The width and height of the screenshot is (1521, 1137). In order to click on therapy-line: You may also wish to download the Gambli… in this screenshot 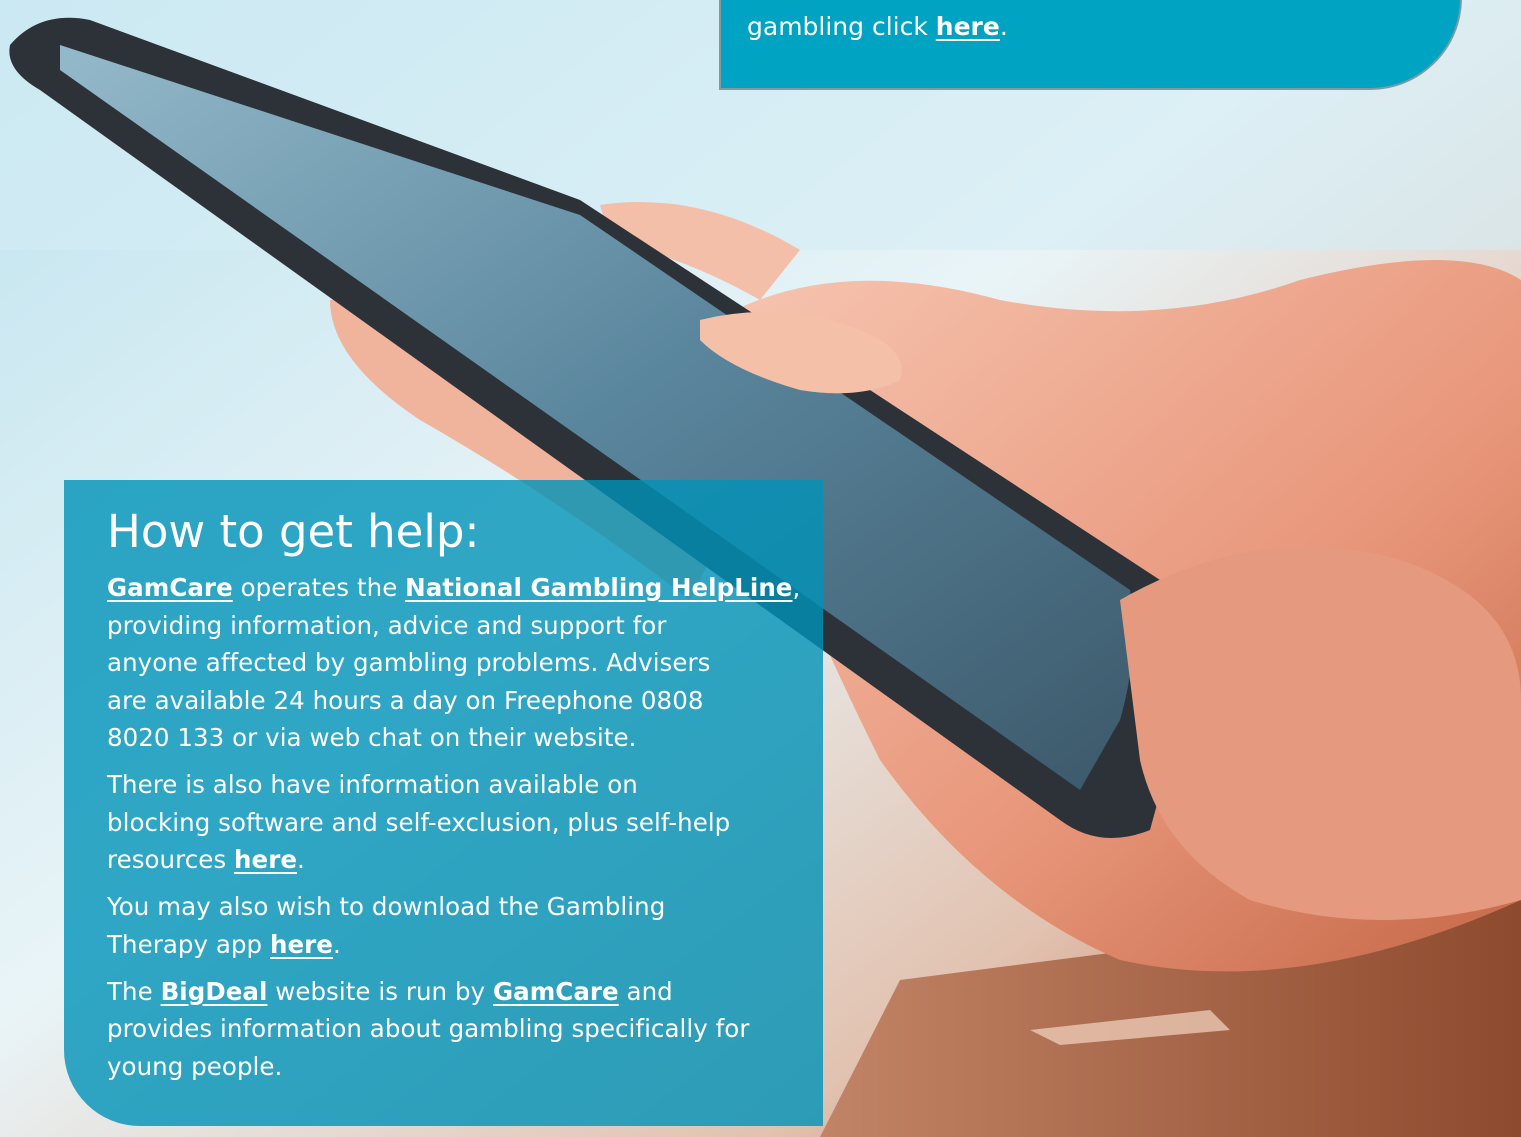, I will do `click(386, 906)`.